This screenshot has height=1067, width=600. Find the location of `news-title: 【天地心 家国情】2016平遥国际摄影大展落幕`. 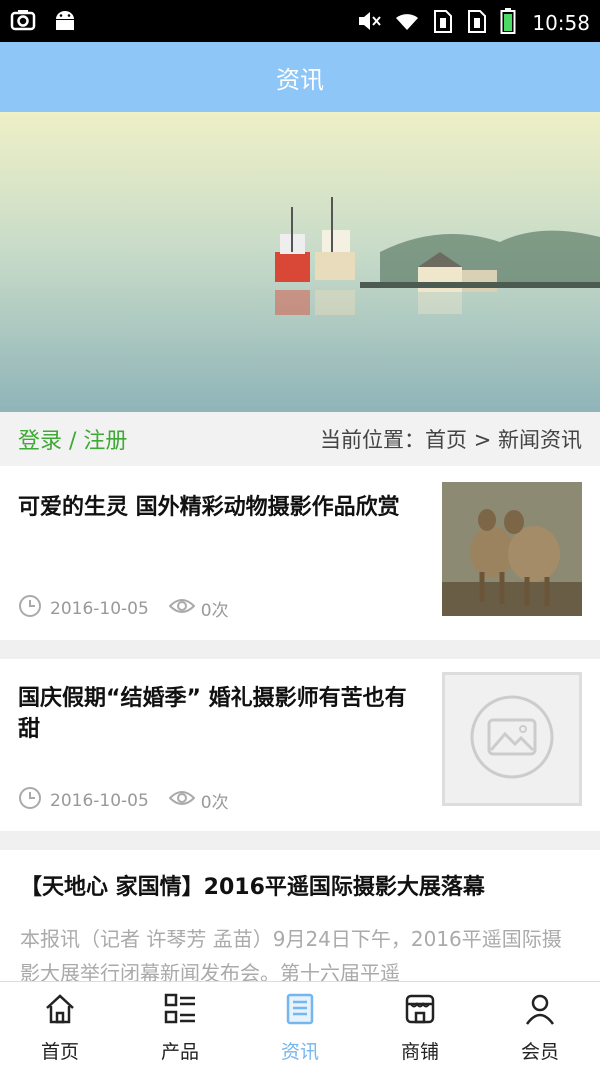

news-title: 【天地心 家国情】2016平遥国际摄影大展落幕 is located at coordinates (300, 887).